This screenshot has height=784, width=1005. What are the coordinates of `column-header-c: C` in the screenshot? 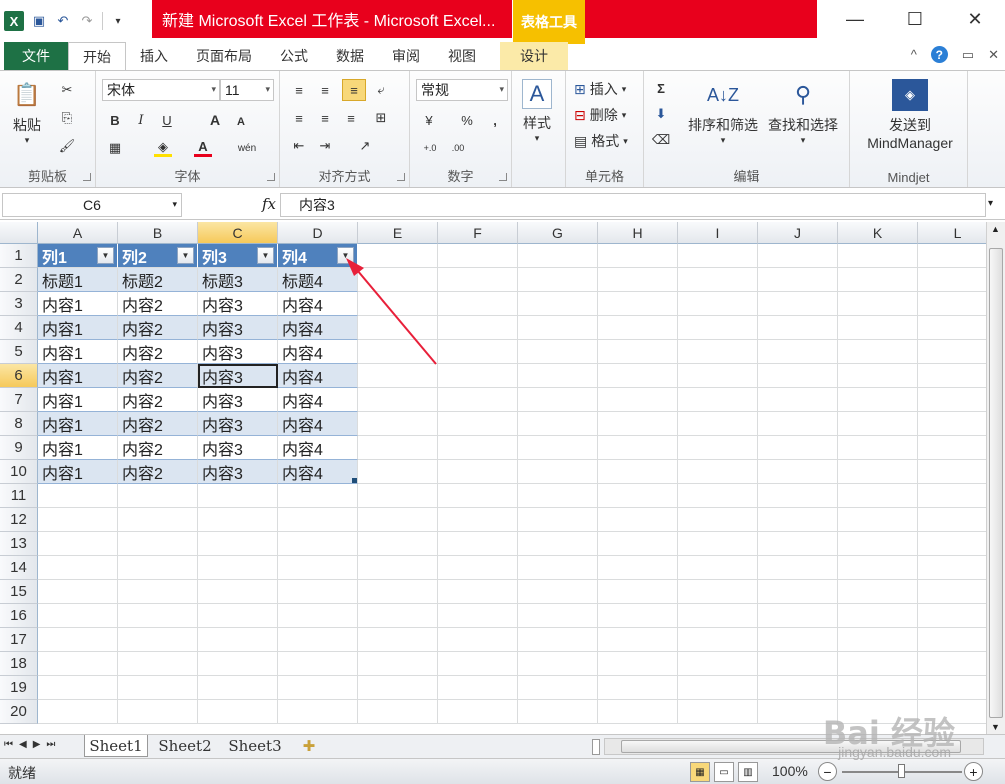 It's located at (238, 233).